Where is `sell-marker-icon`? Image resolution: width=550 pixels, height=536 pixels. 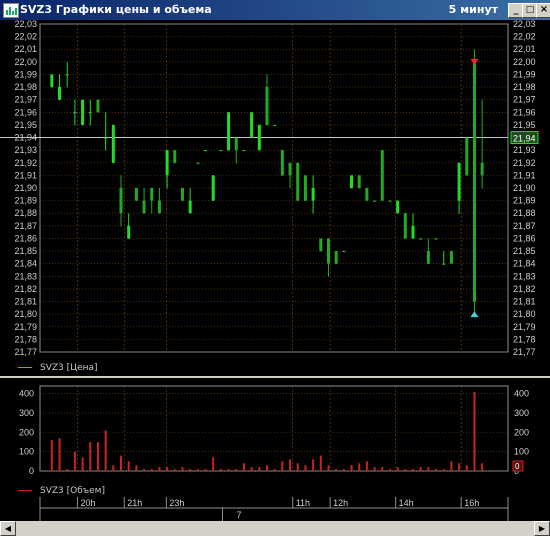
sell-marker-icon is located at coordinates (474, 61).